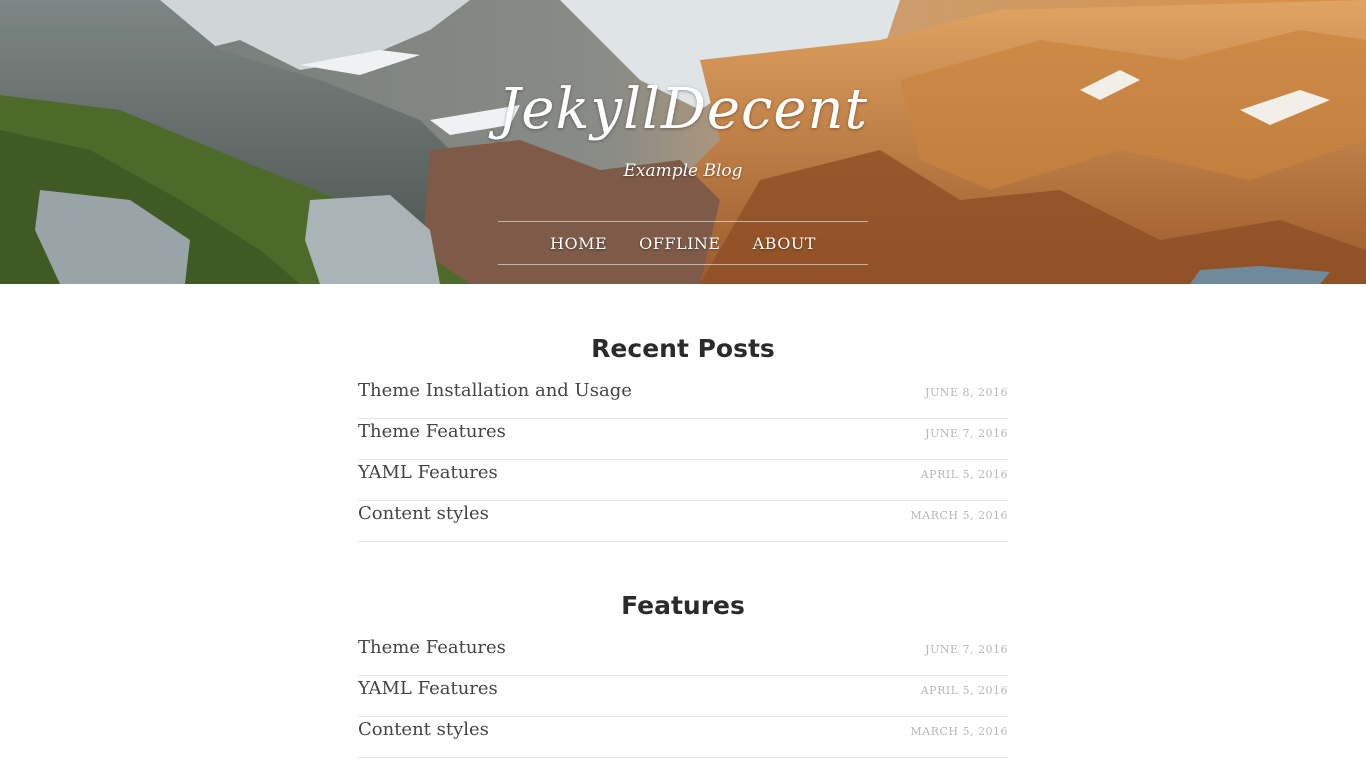 The width and height of the screenshot is (1366, 768). Describe the element at coordinates (784, 243) in the screenshot. I see `nav-about-link: ABOUT` at that location.